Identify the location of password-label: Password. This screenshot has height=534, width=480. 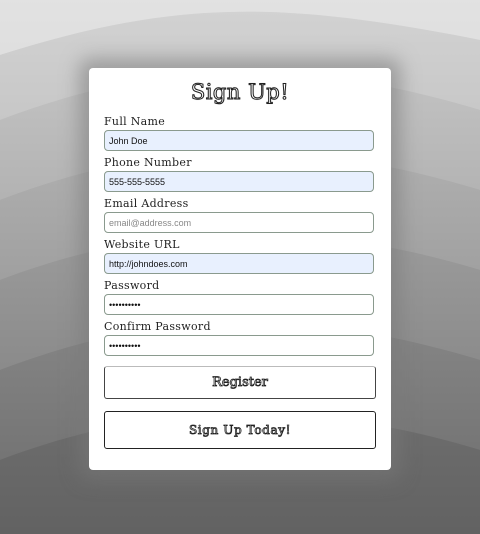
(132, 285).